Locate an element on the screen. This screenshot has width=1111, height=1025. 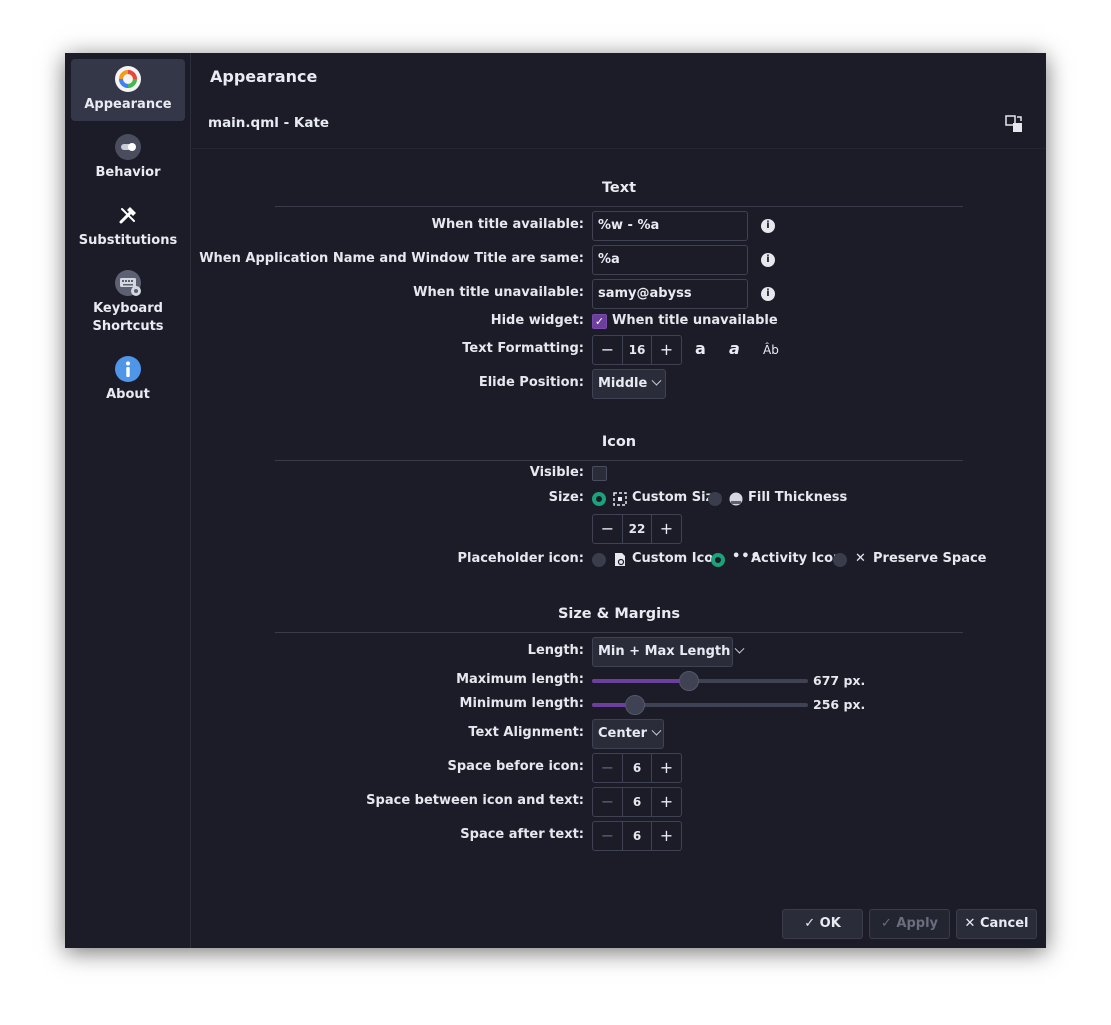
sidebar-item-keyboard-shortcuts: Keyboard Shortcuts is located at coordinates (128, 302).